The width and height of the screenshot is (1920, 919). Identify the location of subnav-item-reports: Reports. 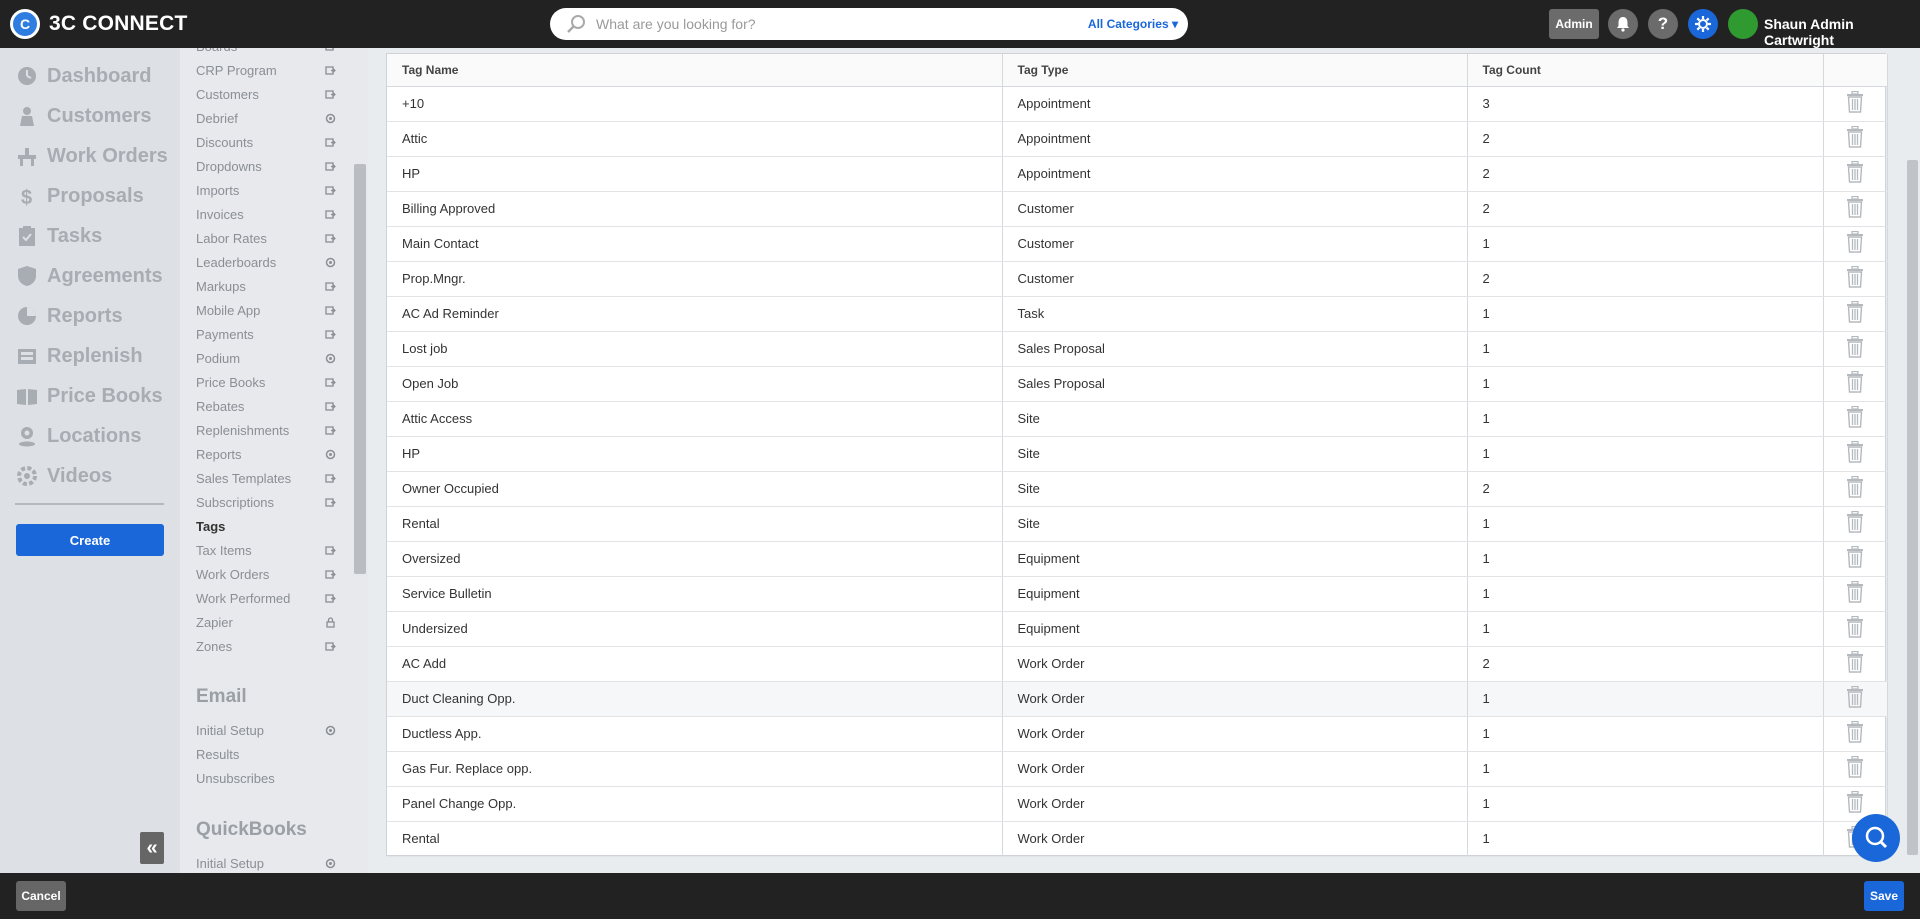
(266, 454).